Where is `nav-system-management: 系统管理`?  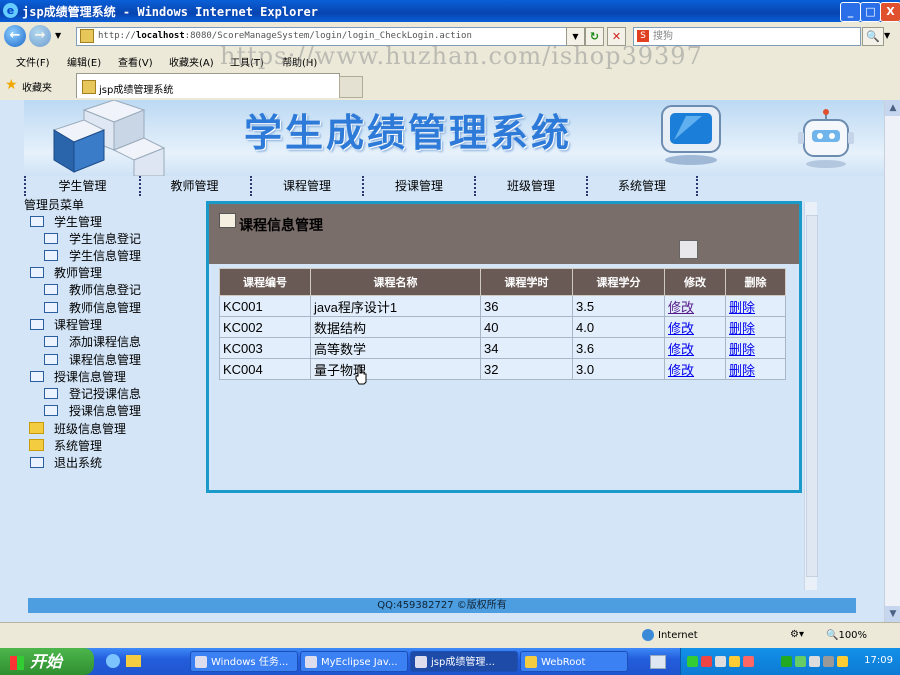
nav-system-management: 系统管理 is located at coordinates (643, 186).